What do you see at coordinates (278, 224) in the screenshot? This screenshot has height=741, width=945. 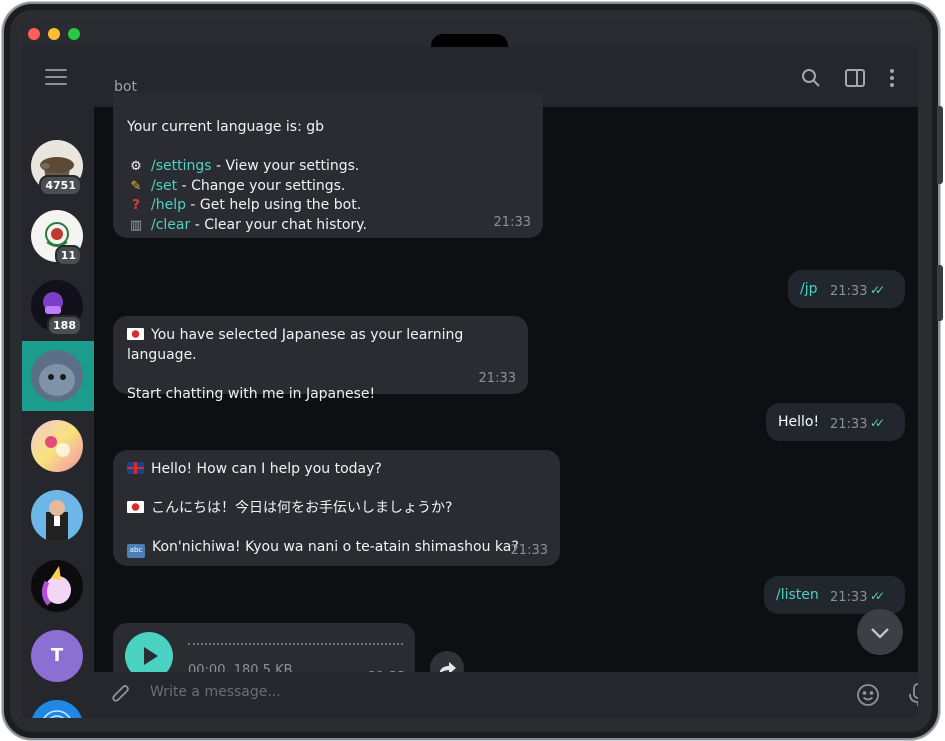 I see `command-description: - Clear your chat history.` at bounding box center [278, 224].